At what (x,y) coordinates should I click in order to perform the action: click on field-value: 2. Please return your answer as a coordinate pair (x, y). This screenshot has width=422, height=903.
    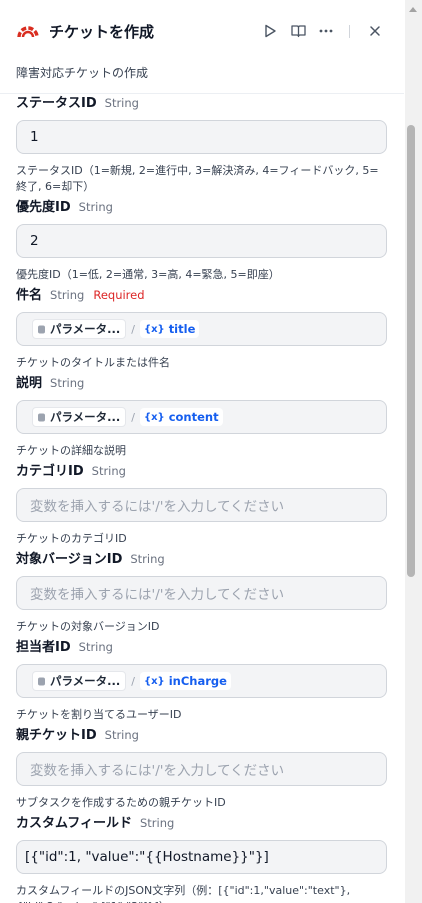
    Looking at the image, I should click on (34, 241).